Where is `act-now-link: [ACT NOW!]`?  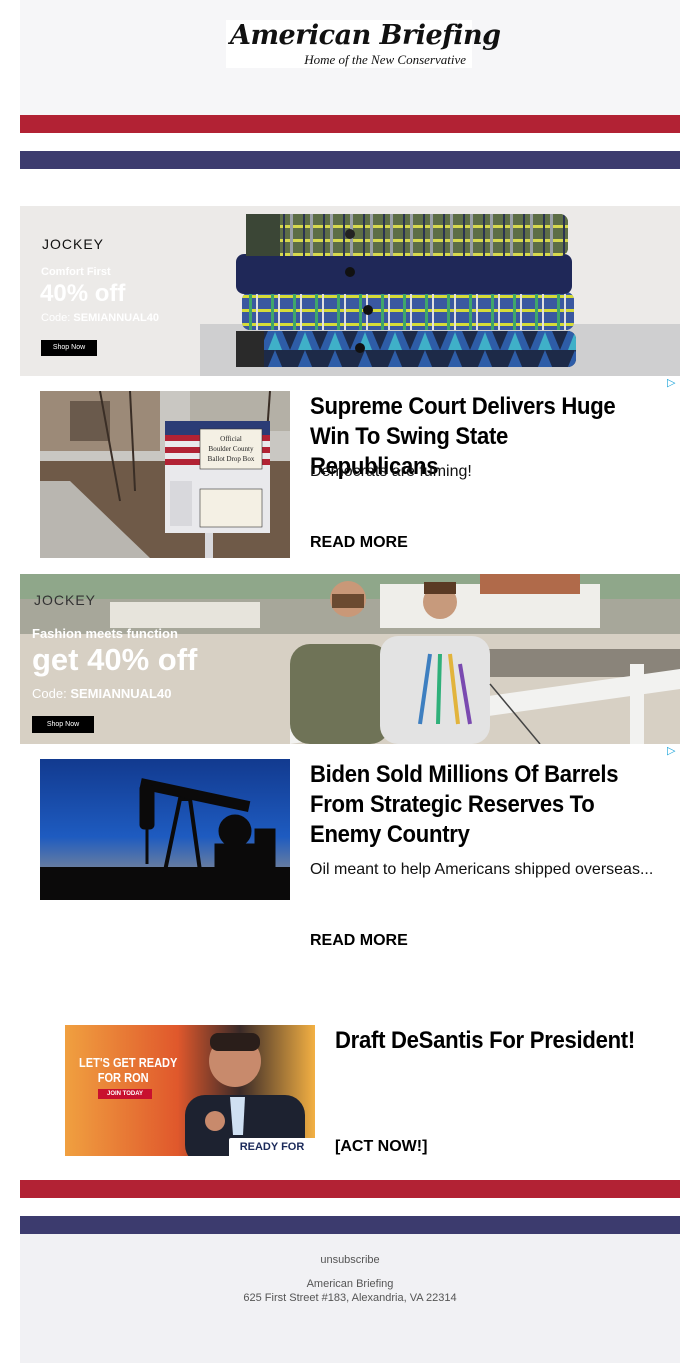
act-now-link: [ACT NOW!] is located at coordinates (381, 1147).